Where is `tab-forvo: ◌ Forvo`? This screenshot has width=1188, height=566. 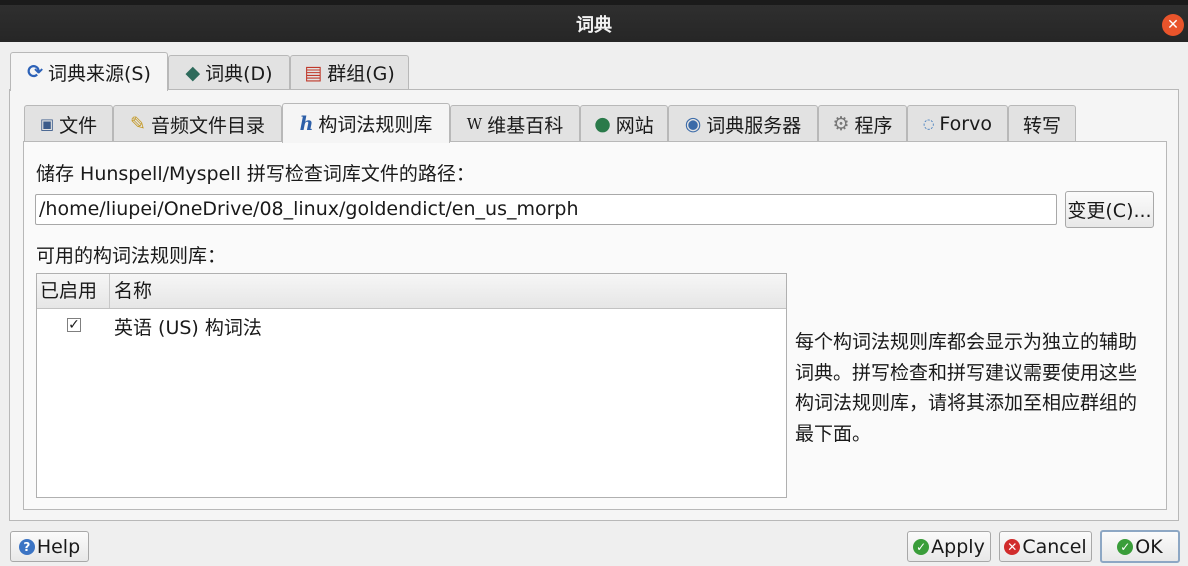
tab-forvo: ◌ Forvo is located at coordinates (957, 123).